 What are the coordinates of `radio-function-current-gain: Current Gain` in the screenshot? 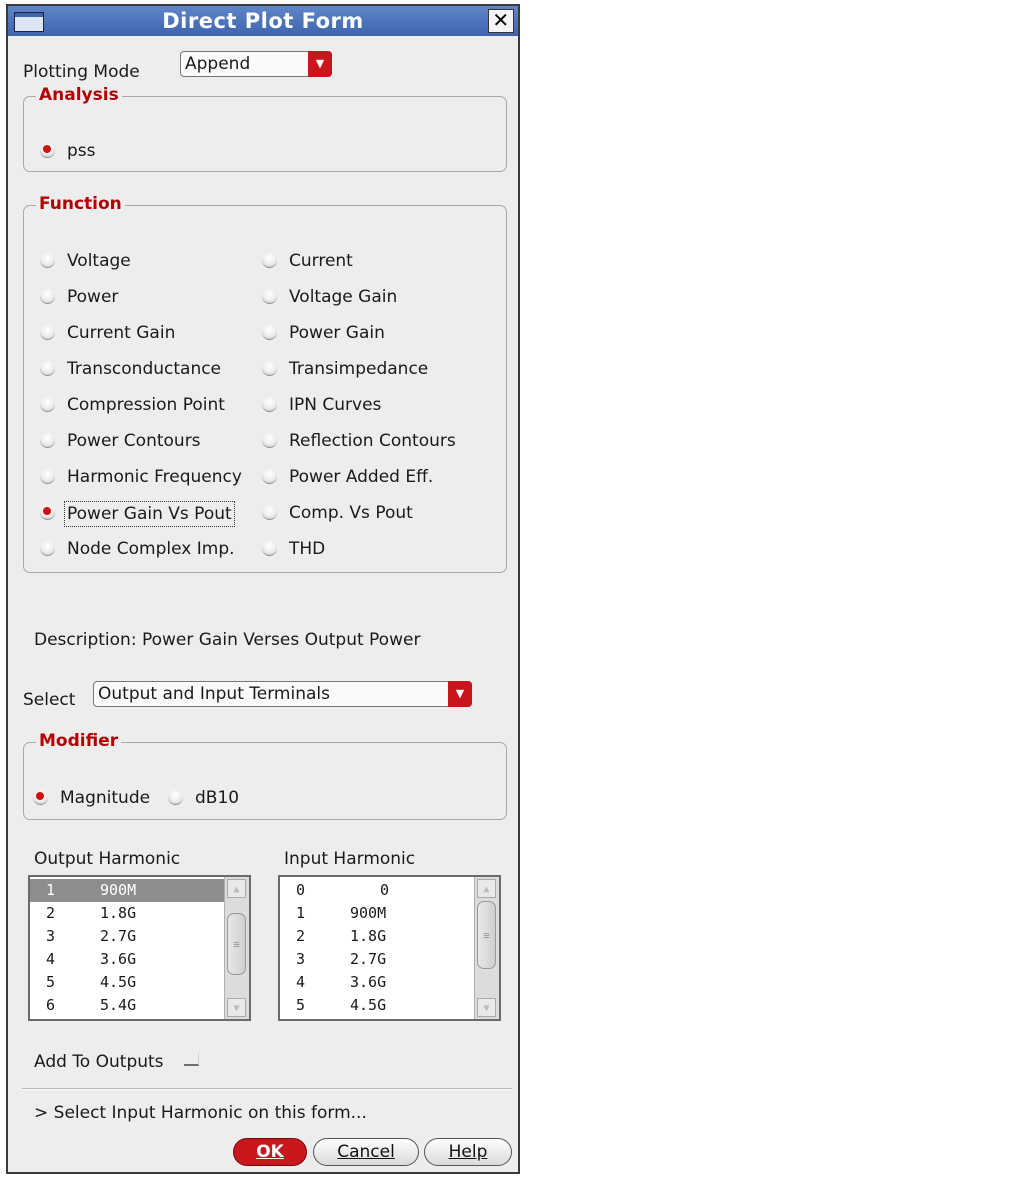 It's located at (145, 333).